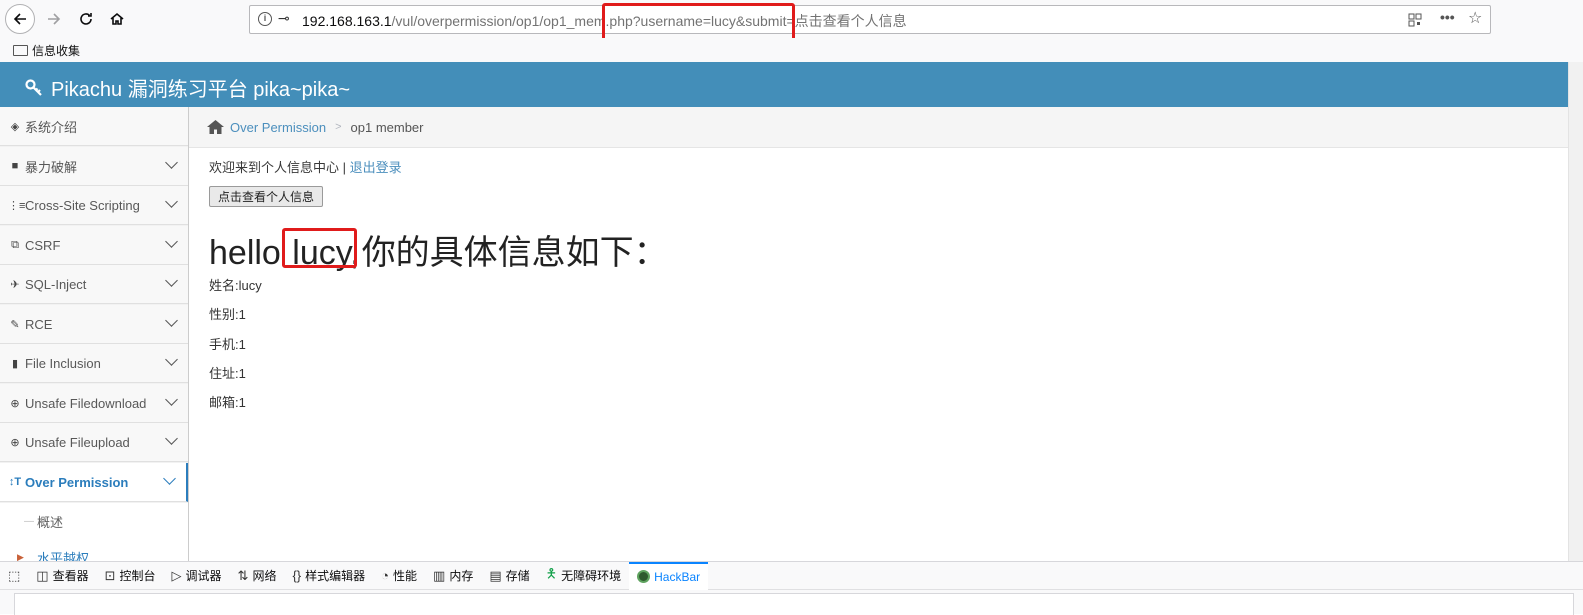 The width and height of the screenshot is (1583, 615). Describe the element at coordinates (279, 167) in the screenshot. I see `welcome-text: 欢迎来到个人信息中心 |` at that location.